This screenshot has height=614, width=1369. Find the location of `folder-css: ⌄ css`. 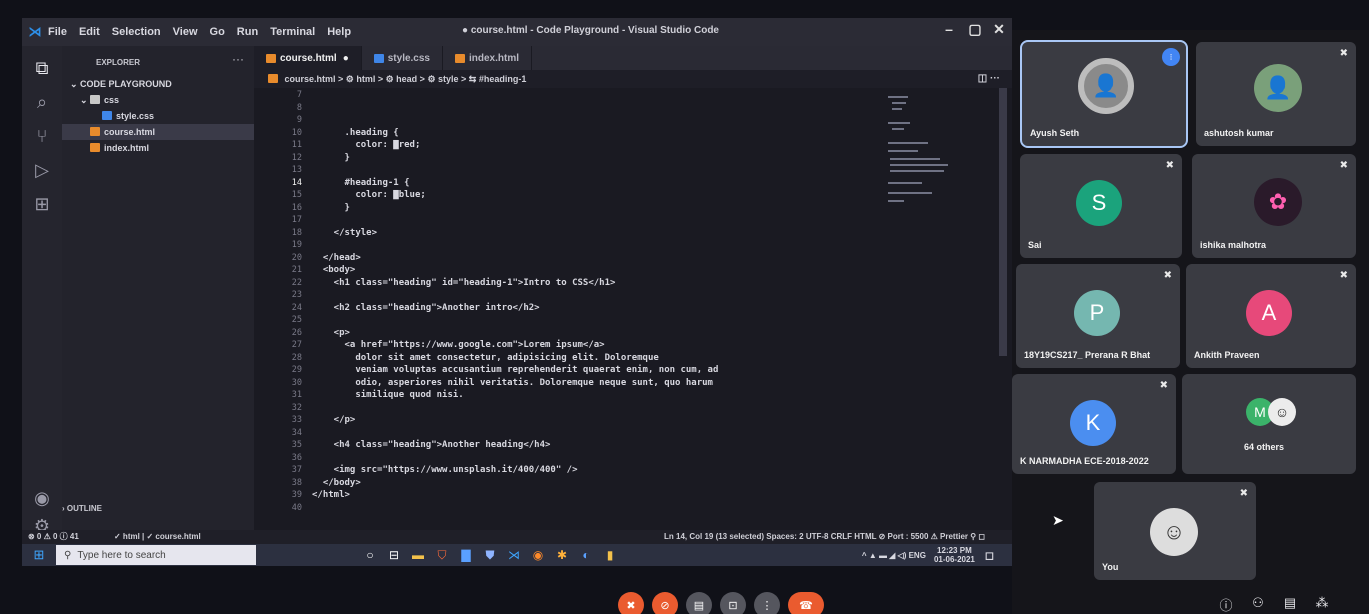

folder-css: ⌄ css is located at coordinates (158, 100).